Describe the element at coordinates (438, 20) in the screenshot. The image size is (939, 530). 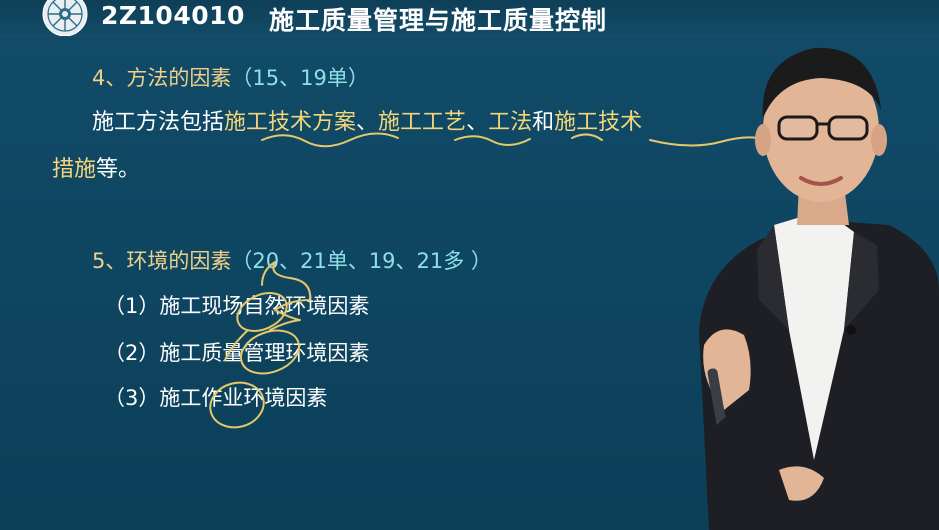
I see `slide-title: 施工质量管理与施工质量控制` at that location.